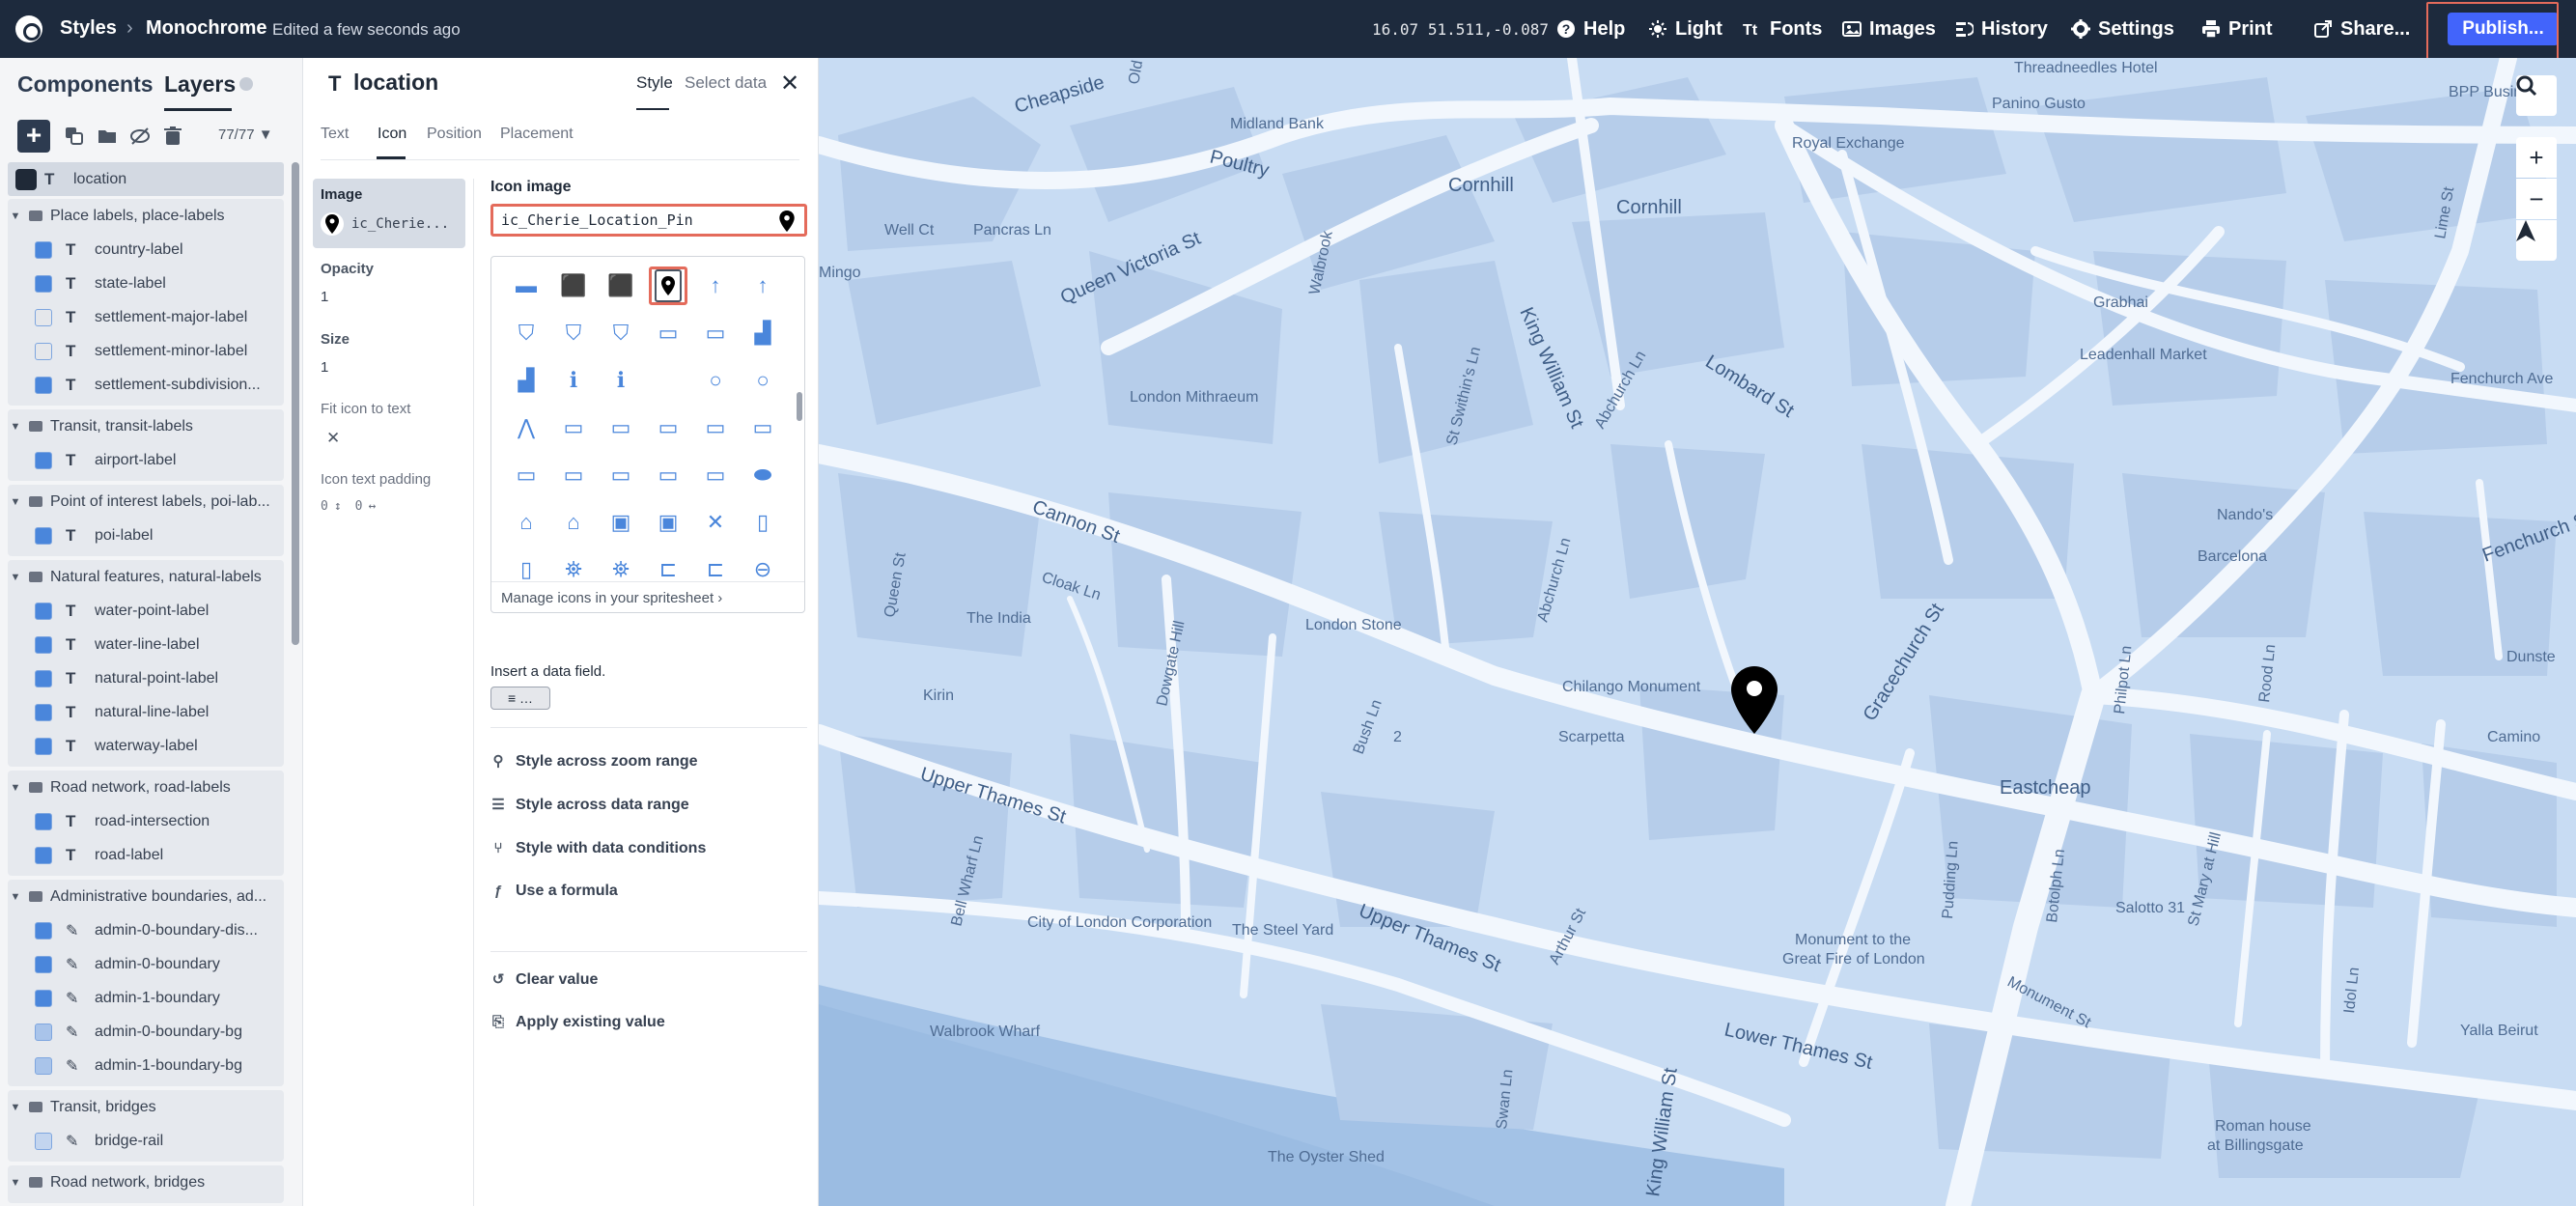 This screenshot has height=1206, width=2576. I want to click on layer-row: ✎ bridge-rail, so click(146, 1141).